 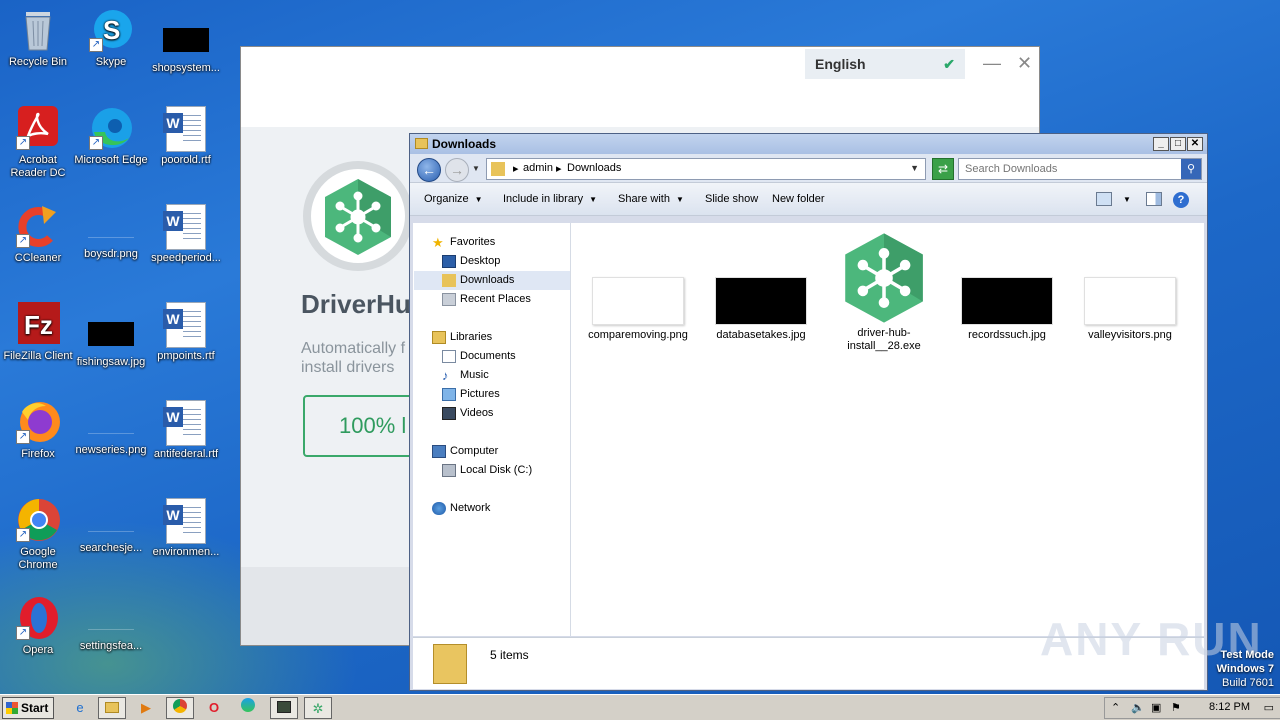 What do you see at coordinates (1130, 309) in the screenshot?
I see `file-item: valleyvisitors.png` at bounding box center [1130, 309].